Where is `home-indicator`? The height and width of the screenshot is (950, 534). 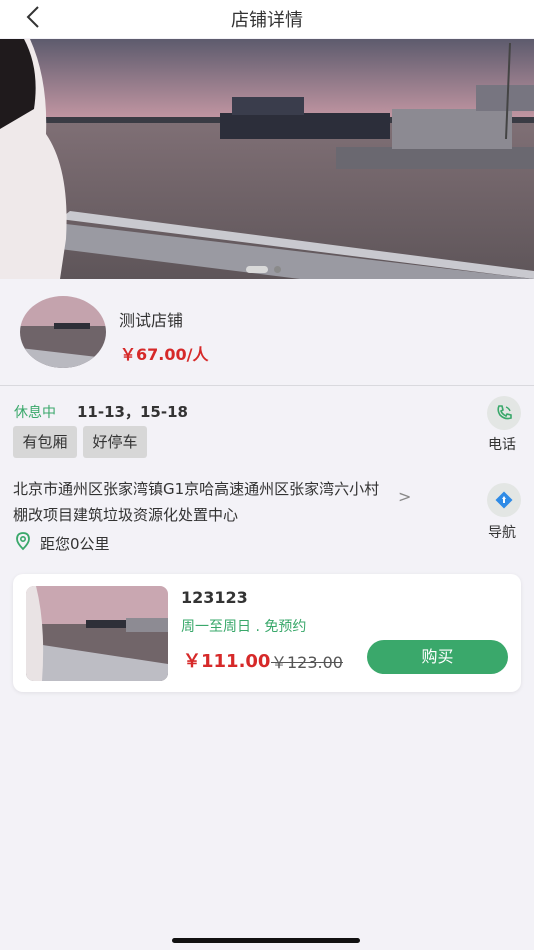 home-indicator is located at coordinates (266, 940).